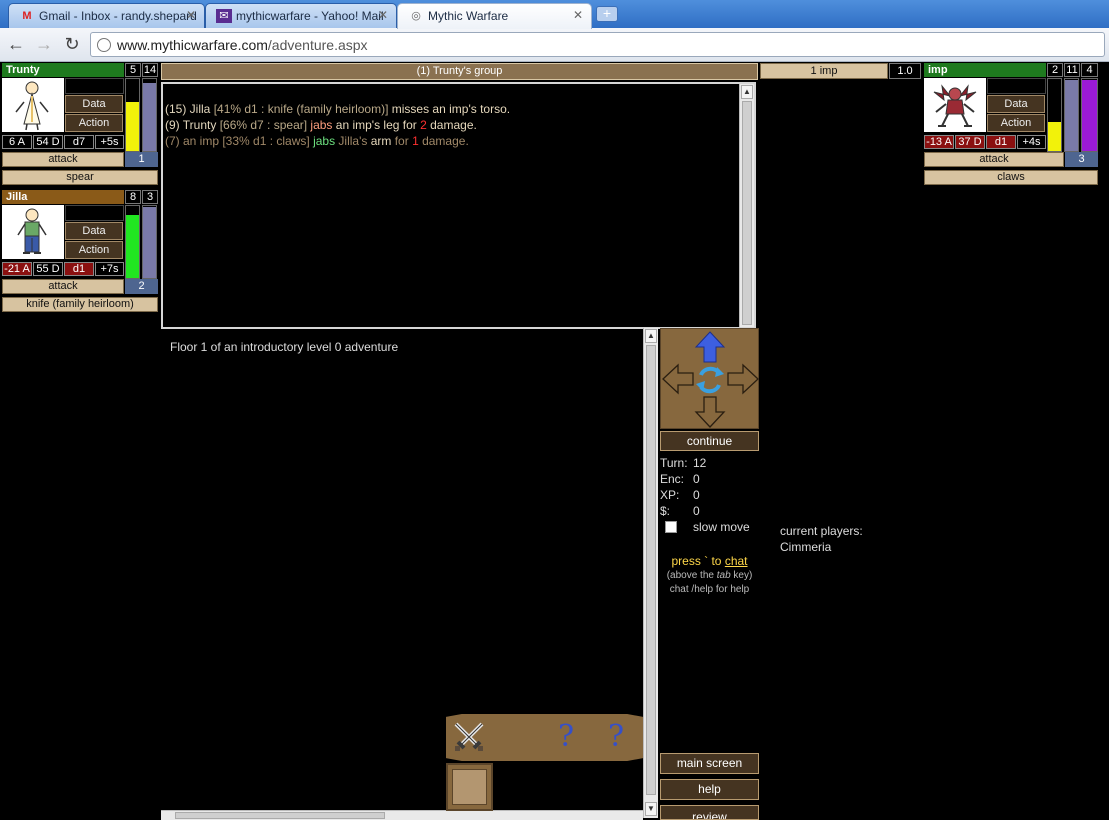  What do you see at coordinates (651, 809) in the screenshot?
I see `scroll-down-arrow-icon: ▼` at bounding box center [651, 809].